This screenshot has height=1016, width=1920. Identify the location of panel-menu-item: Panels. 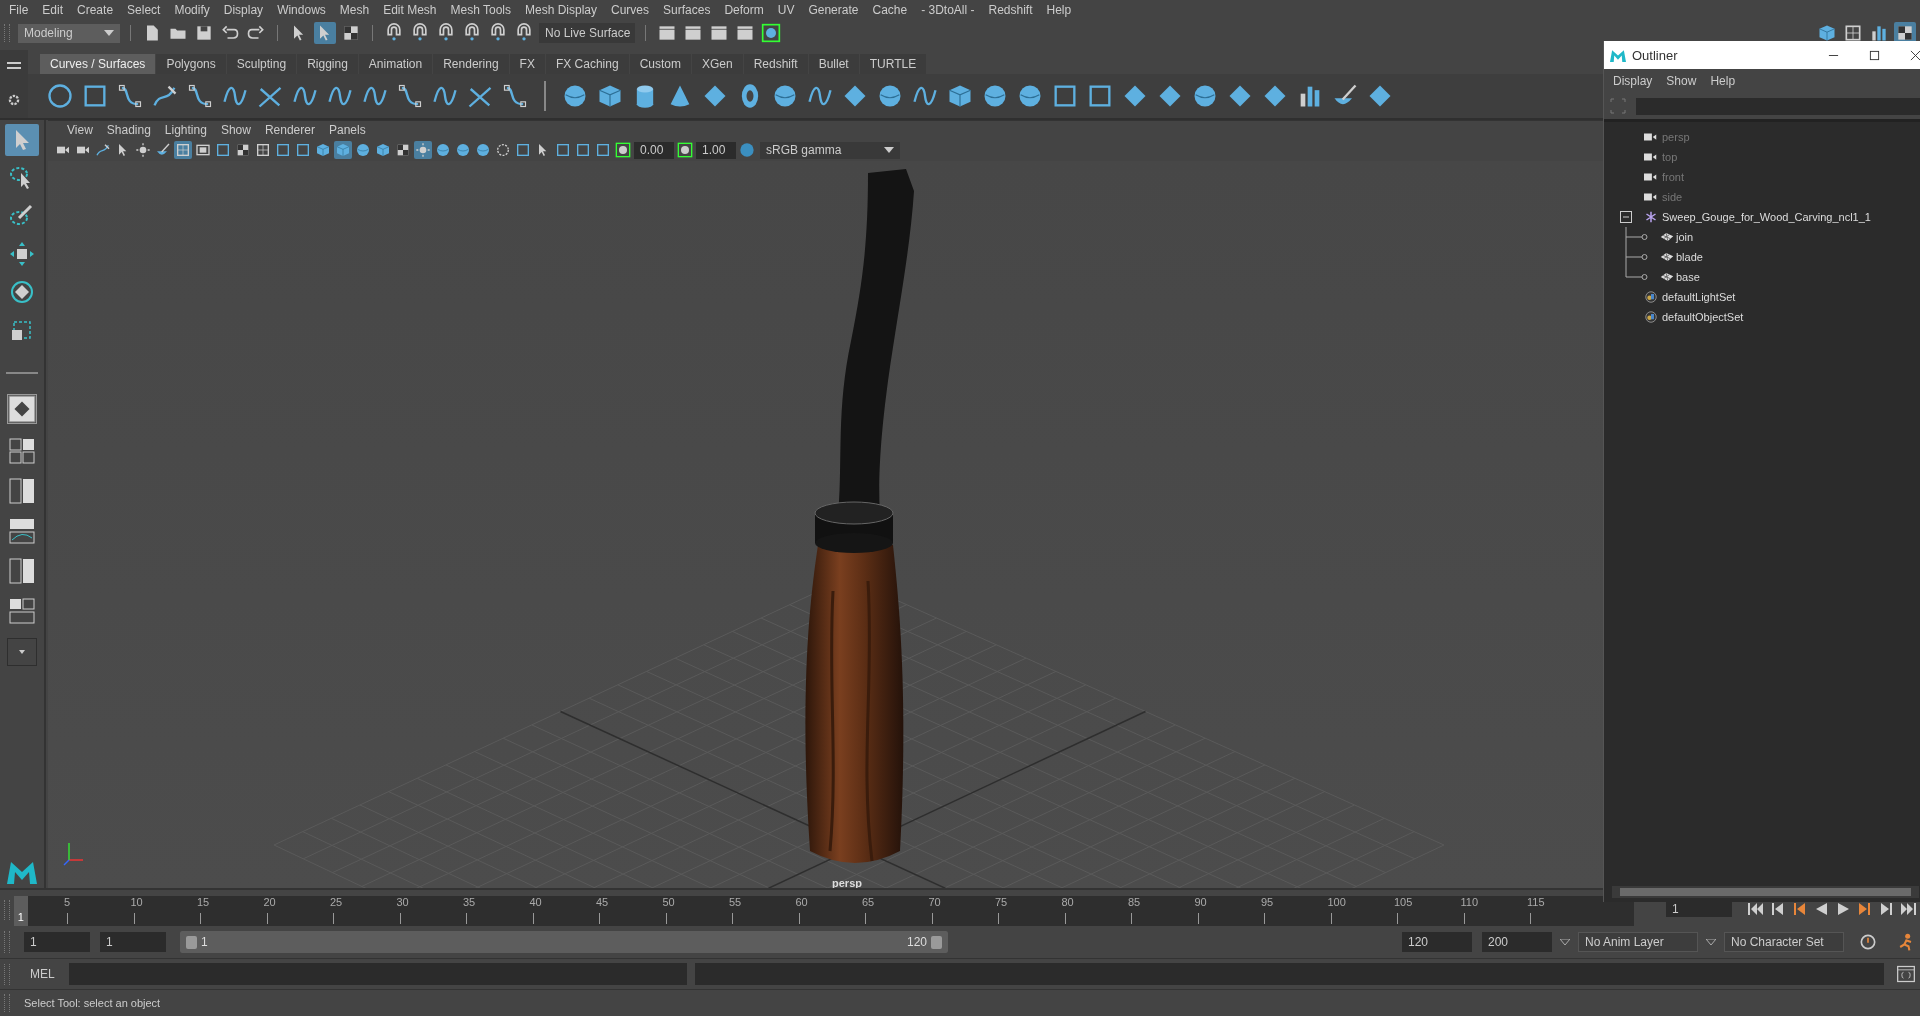
(347, 130).